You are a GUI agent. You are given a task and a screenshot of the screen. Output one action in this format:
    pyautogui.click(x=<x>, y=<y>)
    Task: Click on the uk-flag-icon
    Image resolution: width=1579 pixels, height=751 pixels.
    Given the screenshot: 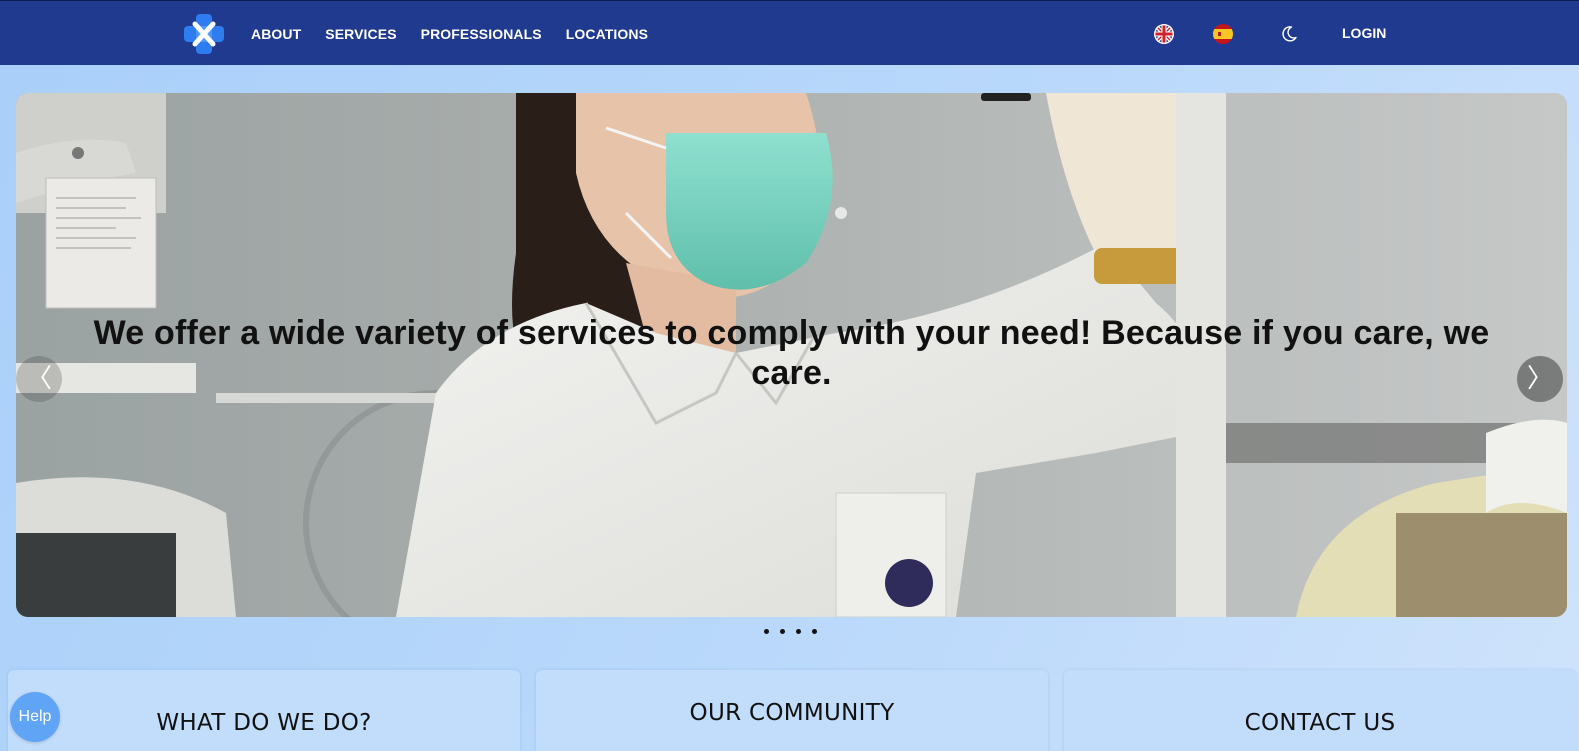 What is the action you would take?
    pyautogui.click(x=1164, y=34)
    